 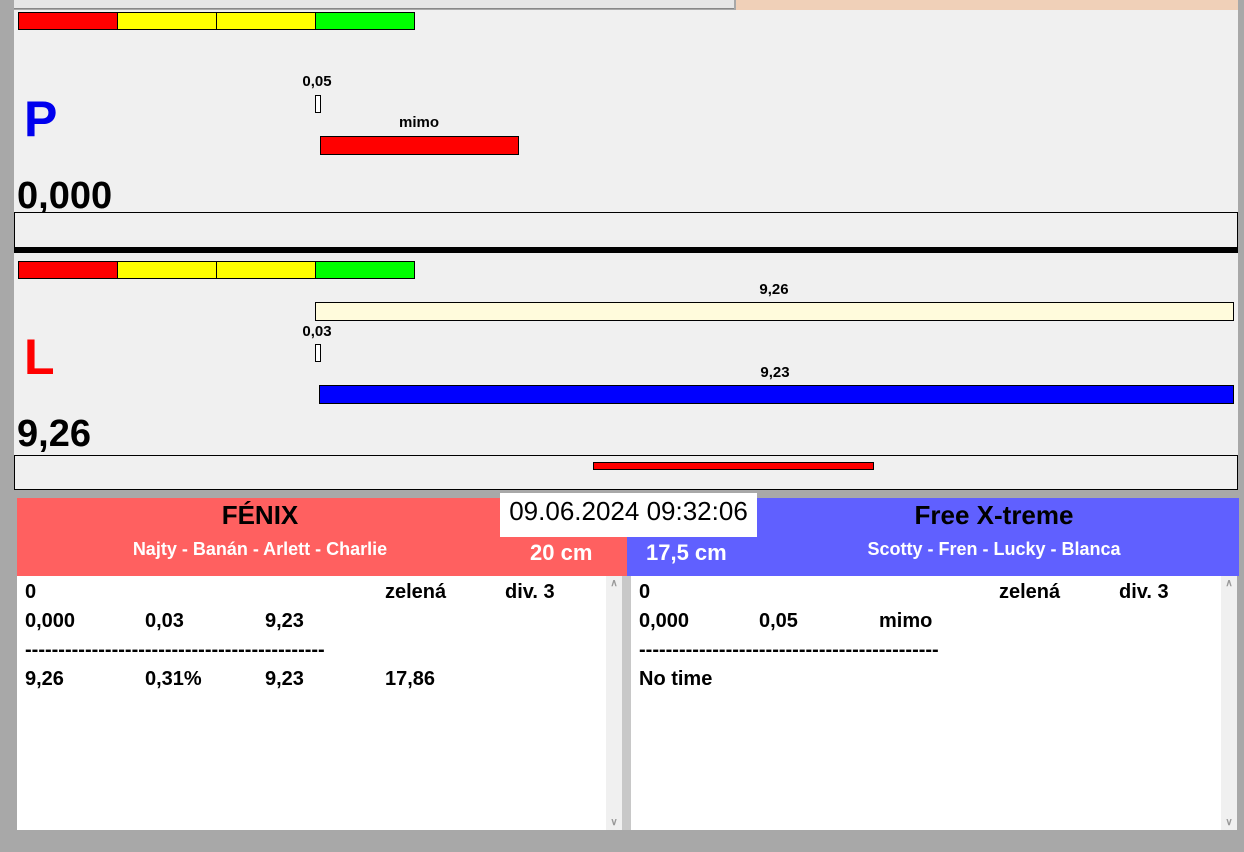 What do you see at coordinates (686, 552) in the screenshot?
I see `right-team-distance: 17,5 cm` at bounding box center [686, 552].